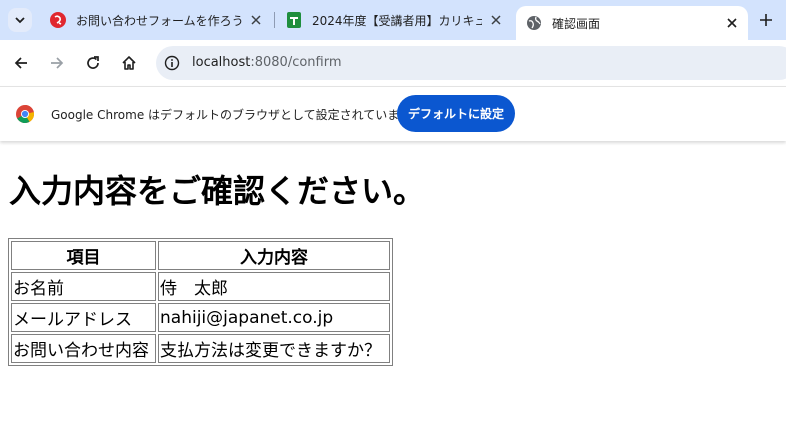 The height and width of the screenshot is (434, 786). I want to click on tab-title: お問い合わせフォームを作ろう | プロ, so click(159, 20).